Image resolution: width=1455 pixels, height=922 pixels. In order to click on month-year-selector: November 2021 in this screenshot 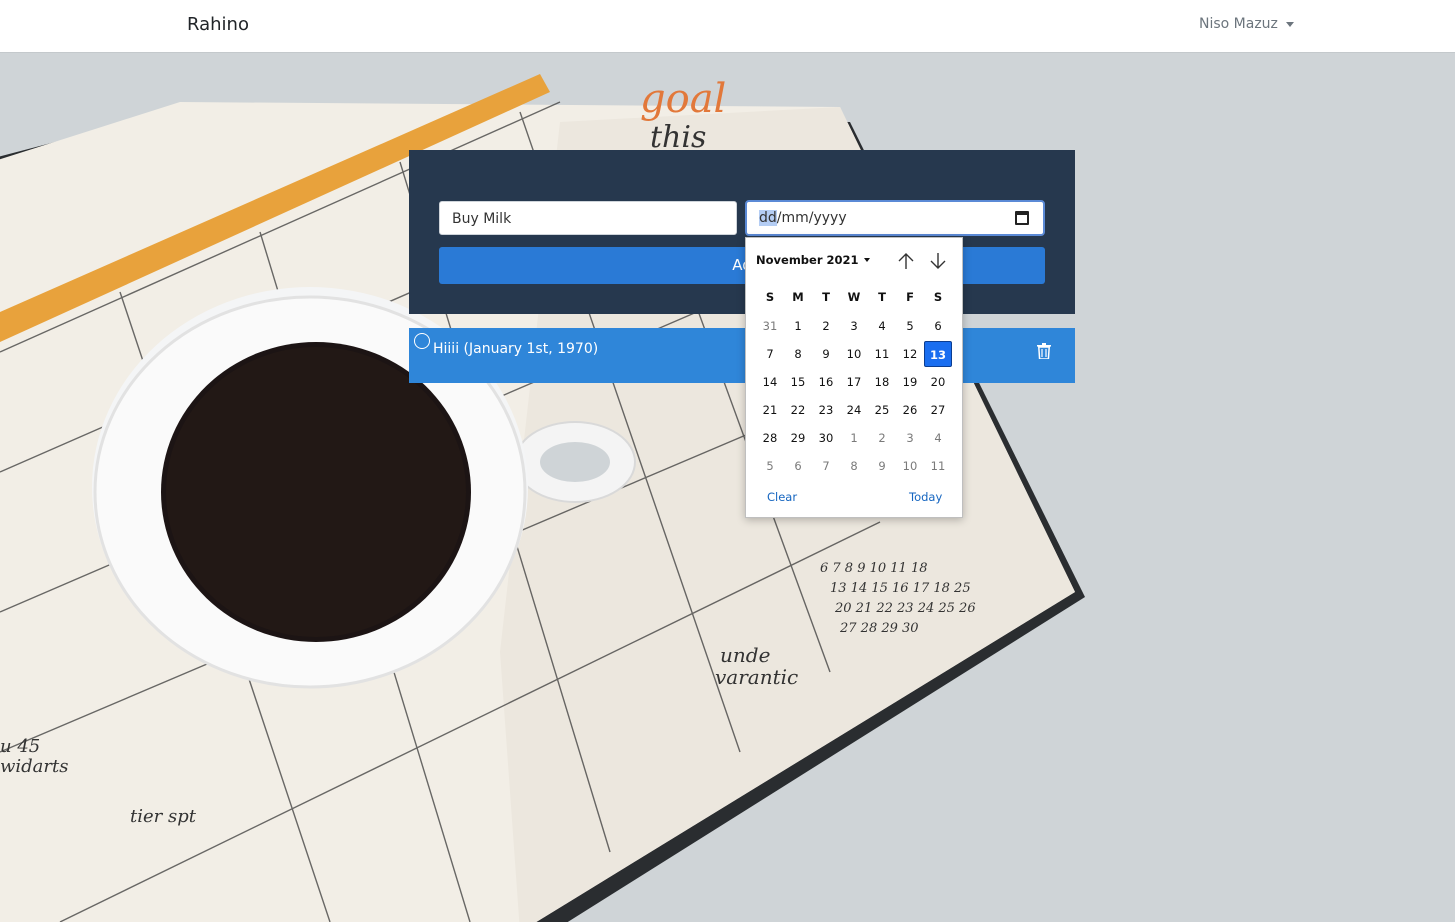, I will do `click(813, 260)`.